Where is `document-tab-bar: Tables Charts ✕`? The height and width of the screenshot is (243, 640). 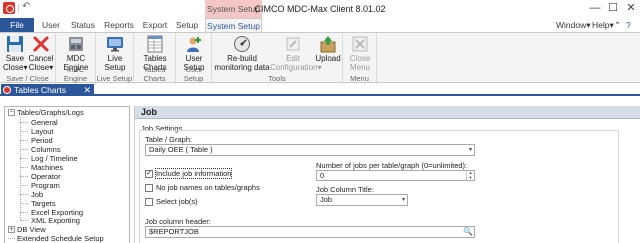
document-tab-bar: Tables Charts ✕ is located at coordinates (320, 90).